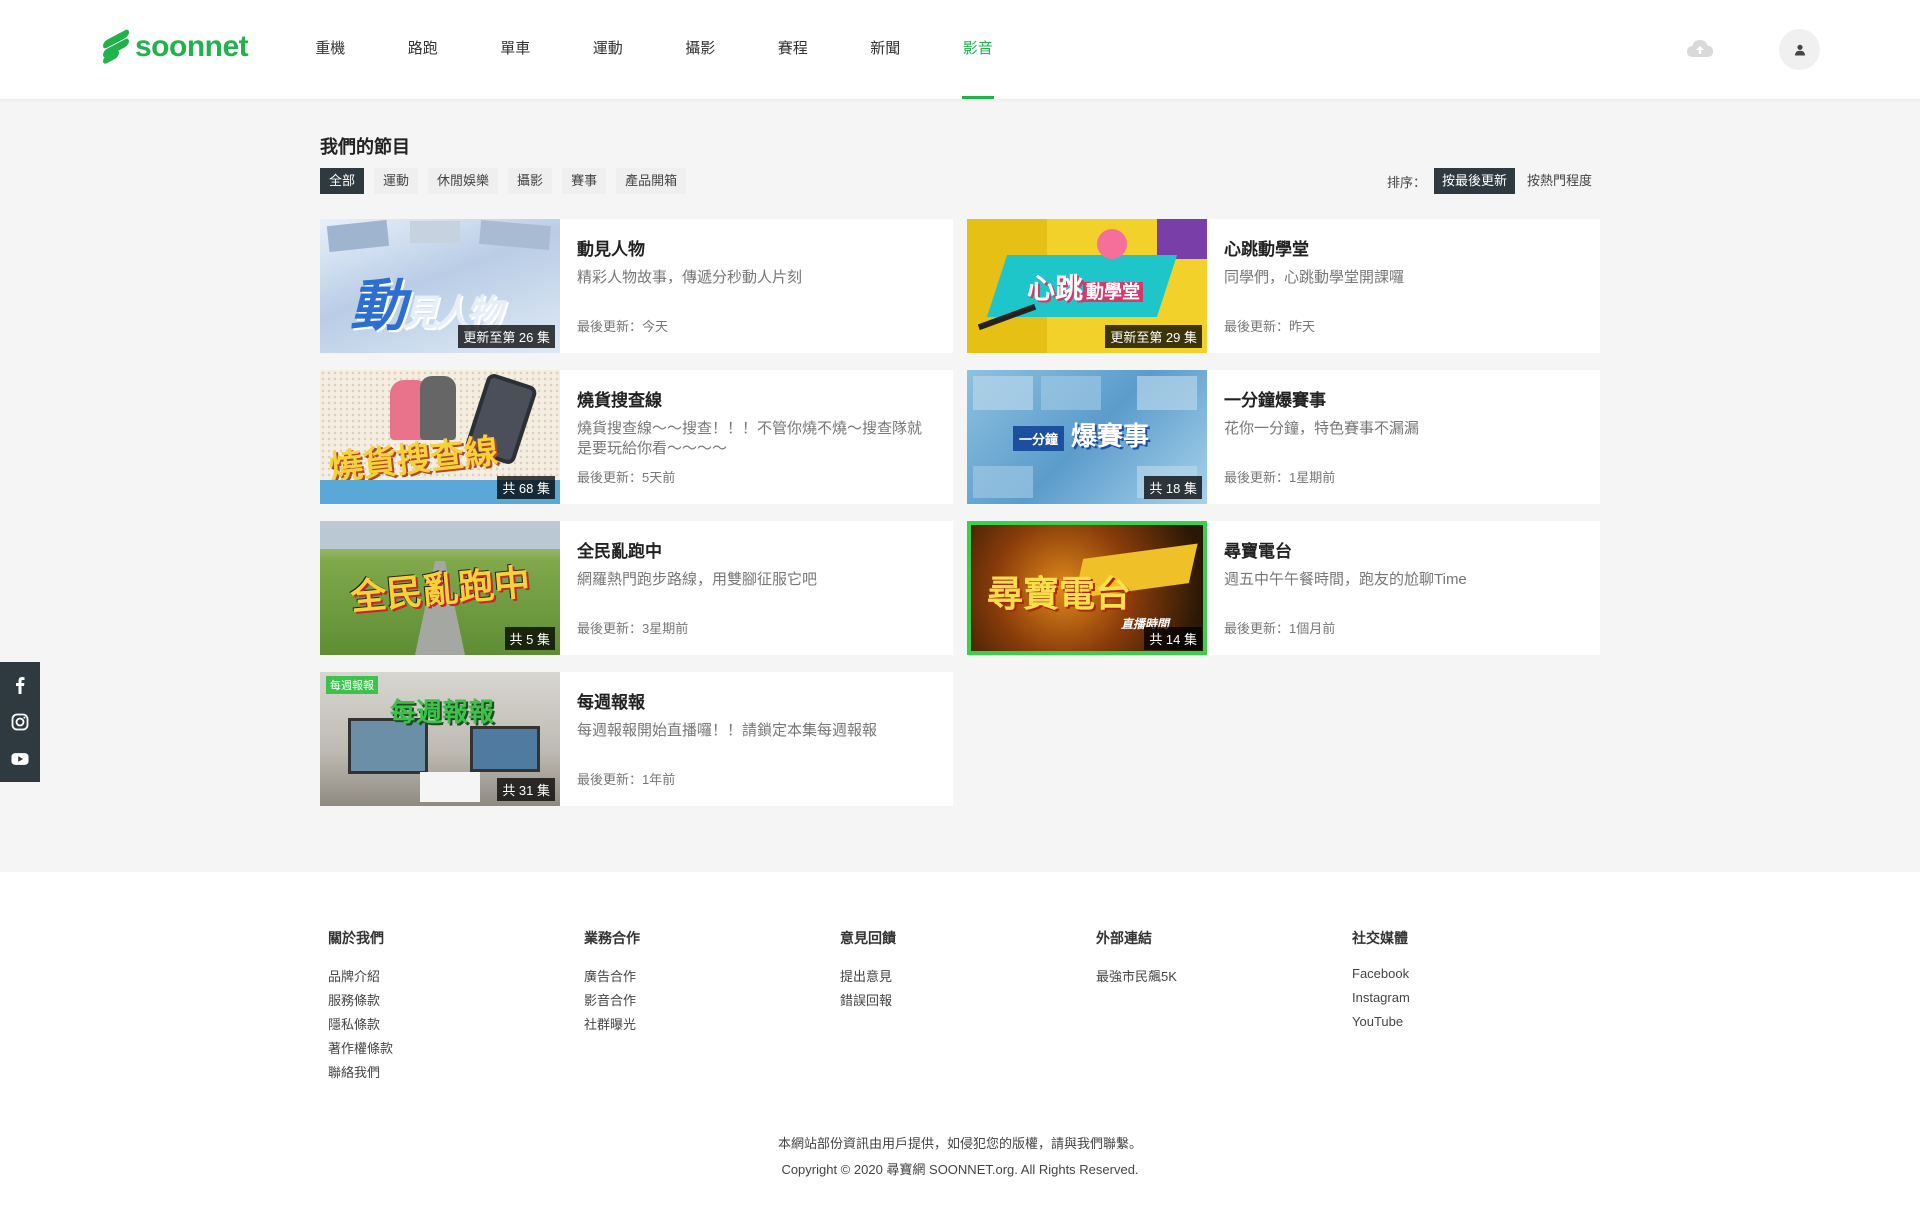  Describe the element at coordinates (612, 975) in the screenshot. I see `footer-link: 廣告合作` at that location.